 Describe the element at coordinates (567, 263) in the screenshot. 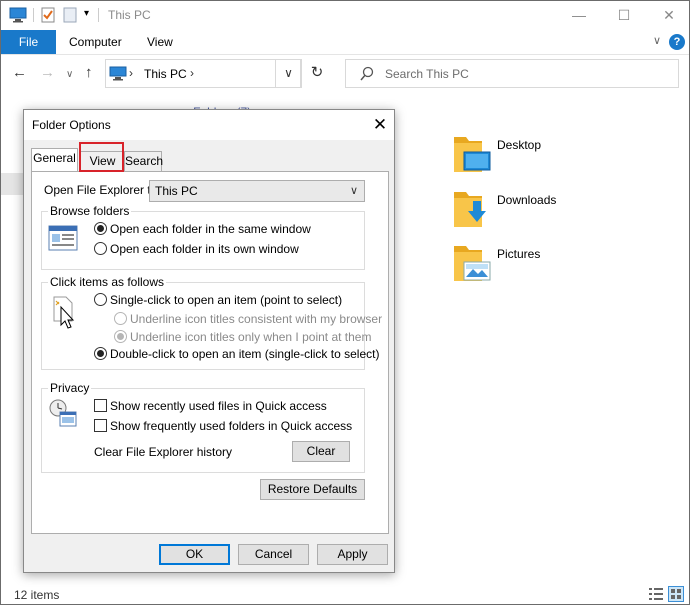

I see `folder-pictures: Pictures` at that location.